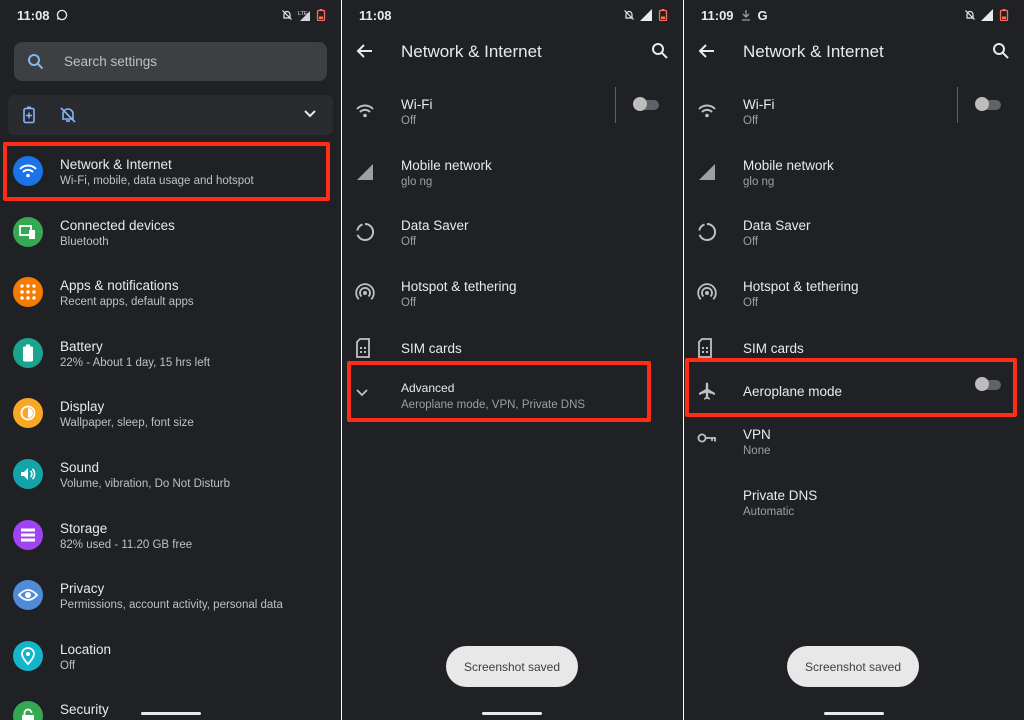 This screenshot has height=720, width=1024. I want to click on storage-icon, so click(28, 534).